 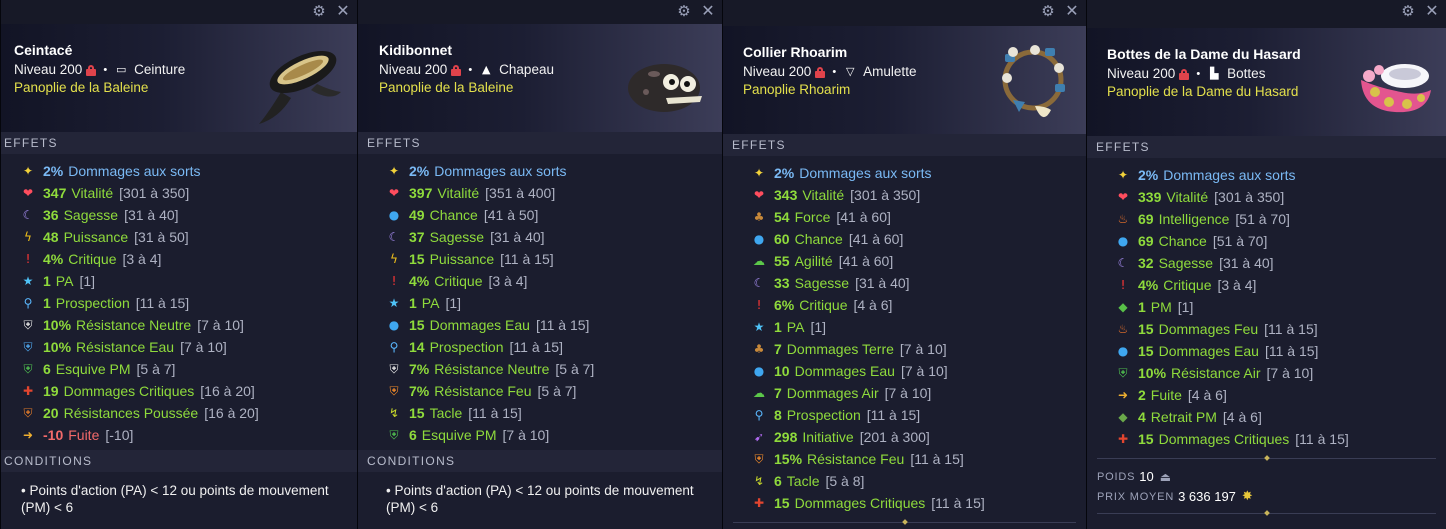 What do you see at coordinates (844, 371) in the screenshot?
I see `effect-label: Dommages Eau` at bounding box center [844, 371].